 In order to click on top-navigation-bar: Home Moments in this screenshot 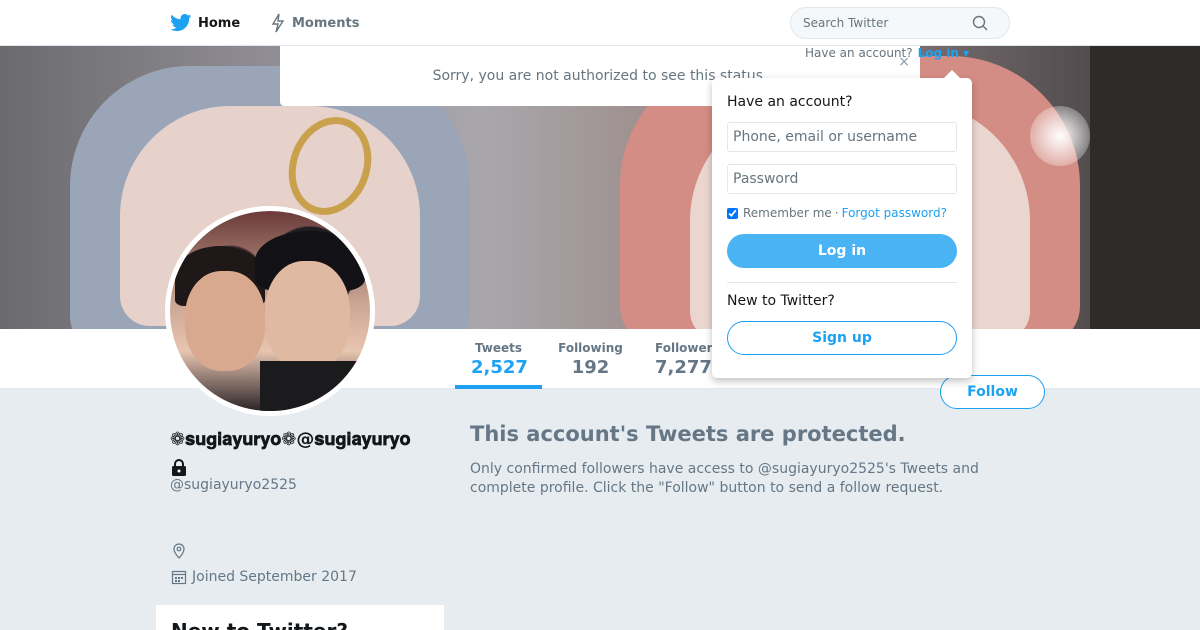, I will do `click(600, 23)`.